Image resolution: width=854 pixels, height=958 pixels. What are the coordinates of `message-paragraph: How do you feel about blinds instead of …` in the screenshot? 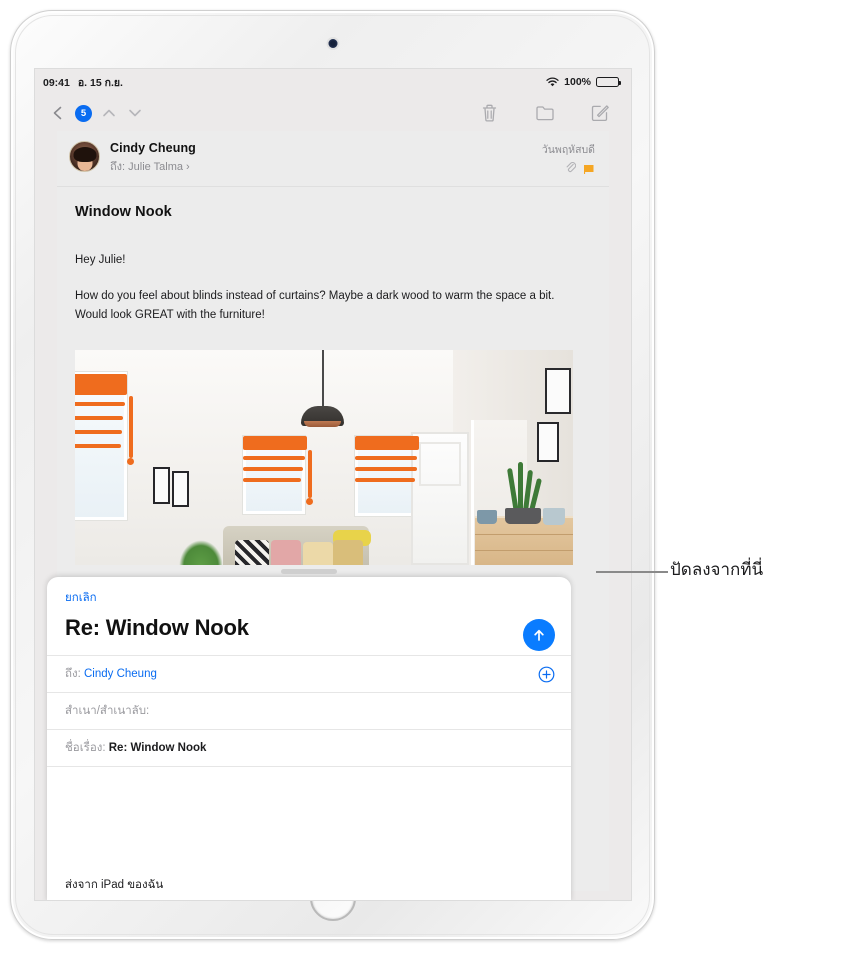 It's located at (315, 305).